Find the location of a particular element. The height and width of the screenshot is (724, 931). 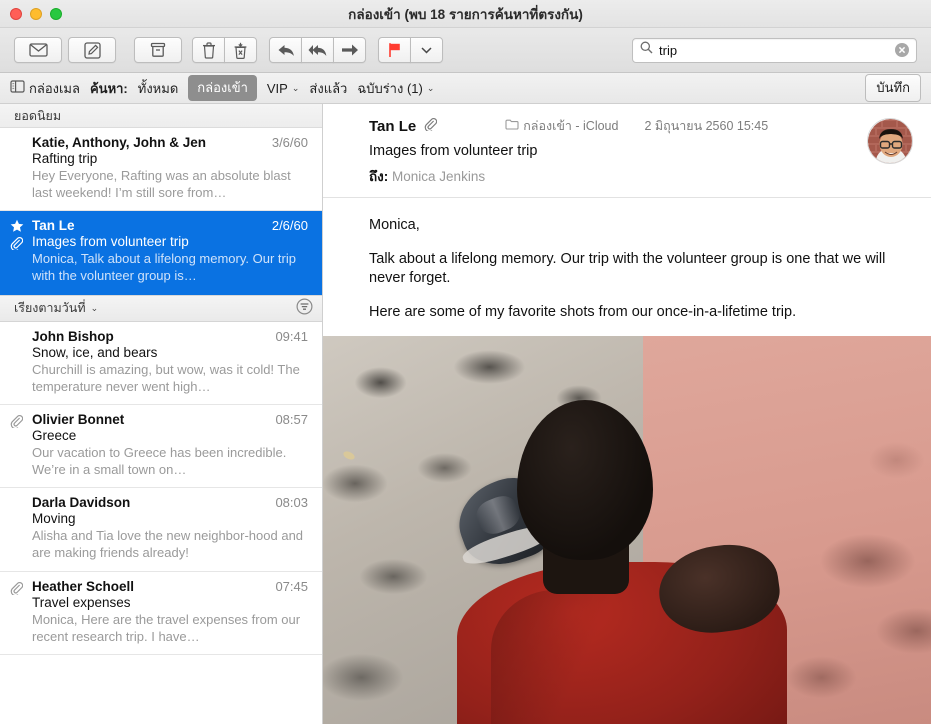

sidebar-toggle-icon is located at coordinates (17, 88).